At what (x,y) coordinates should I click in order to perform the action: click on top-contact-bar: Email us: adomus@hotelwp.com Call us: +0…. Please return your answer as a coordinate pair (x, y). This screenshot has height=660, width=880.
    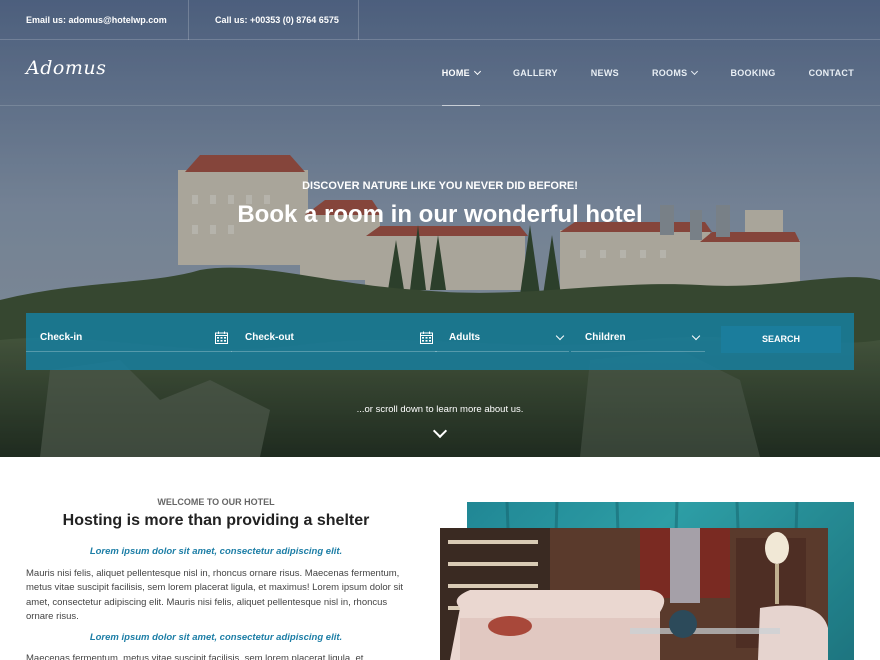
    Looking at the image, I should click on (440, 20).